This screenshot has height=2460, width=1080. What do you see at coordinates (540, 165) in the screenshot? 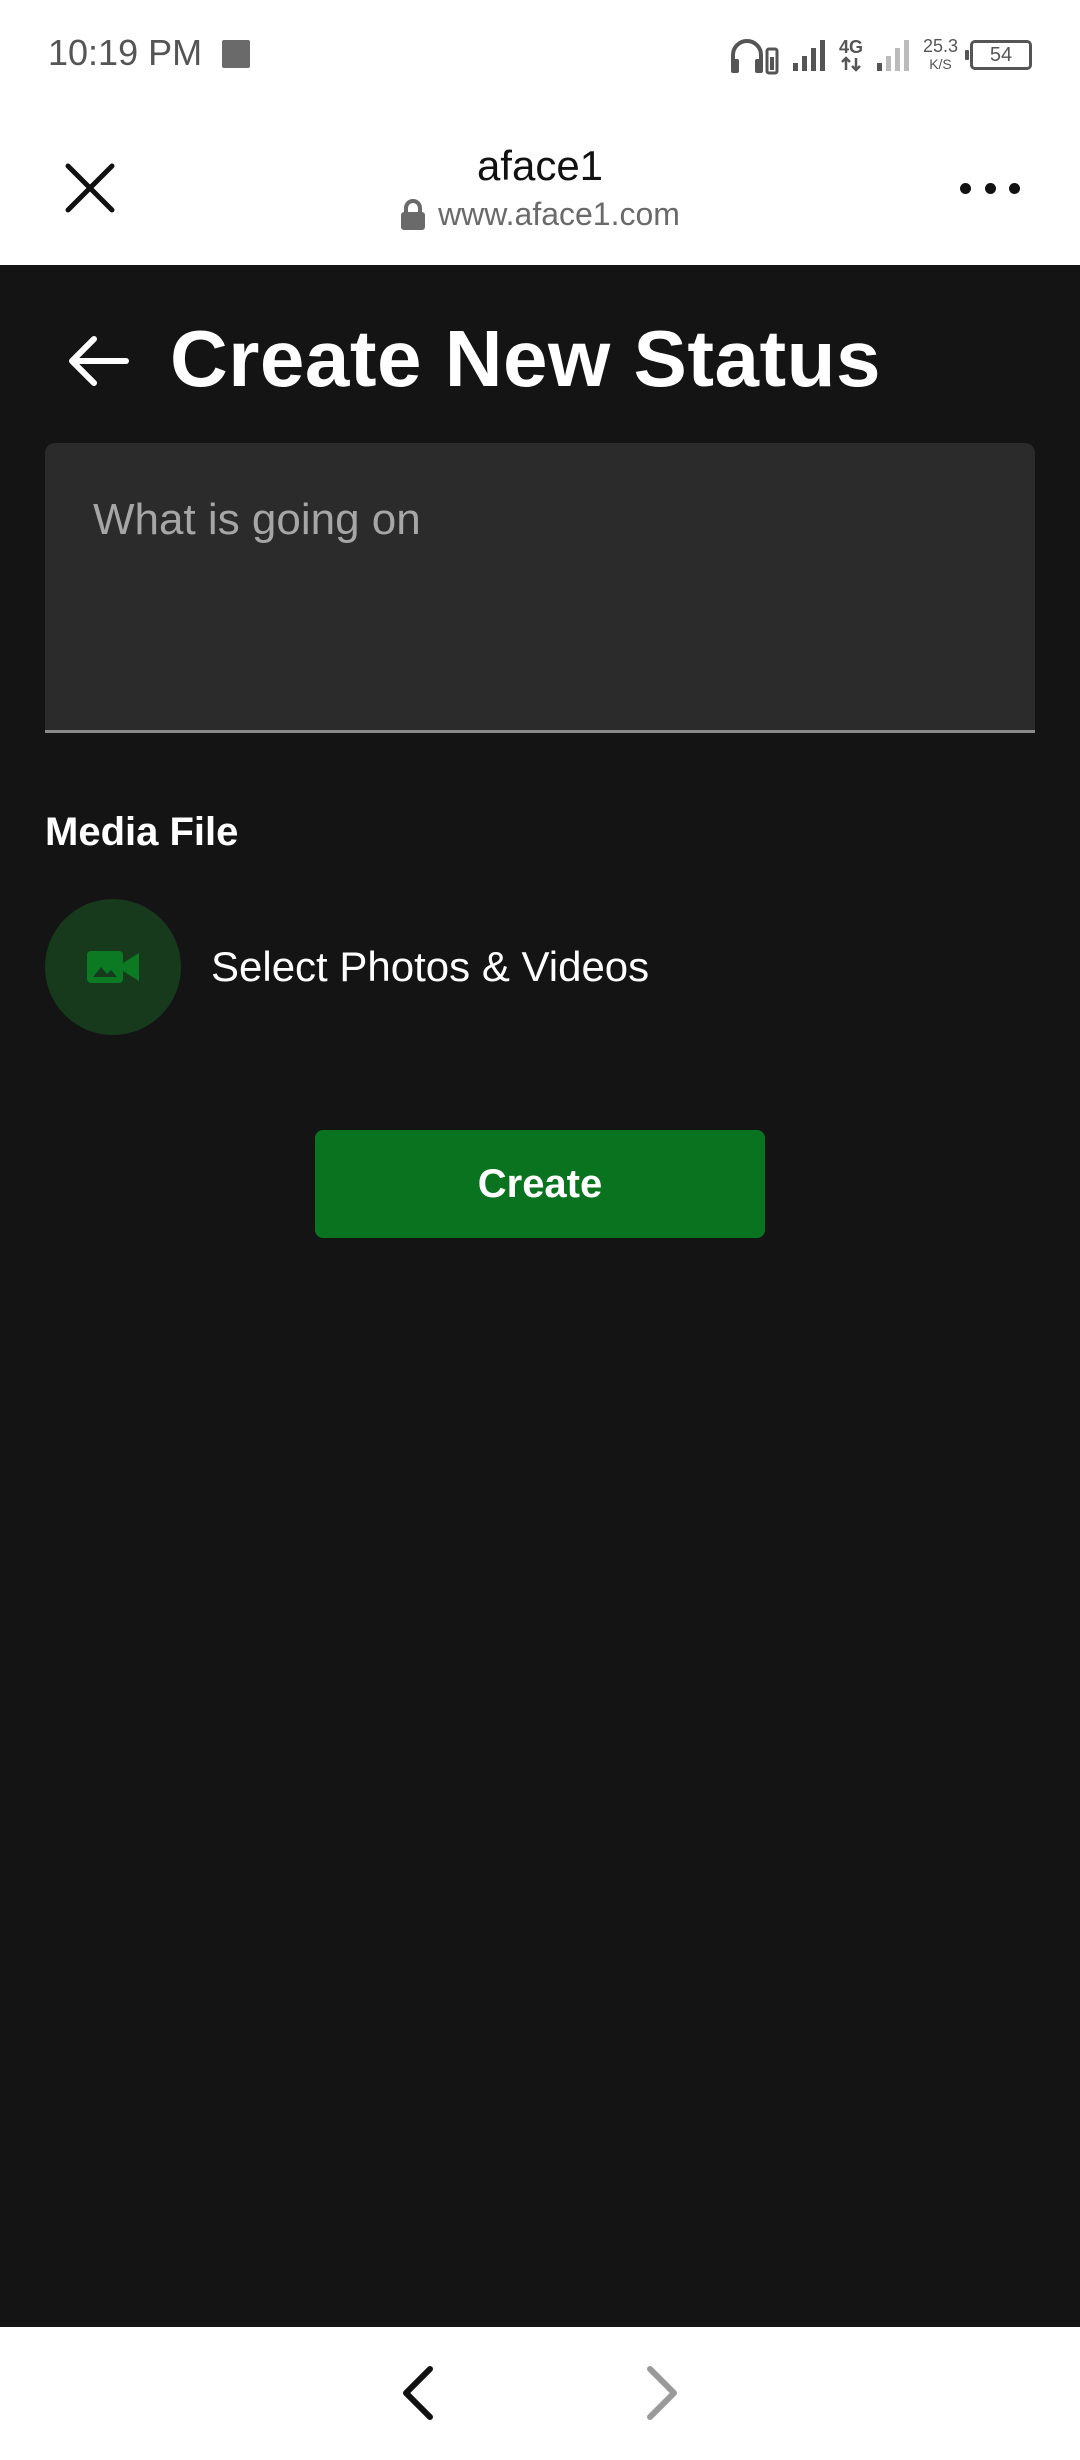
I see `site-title: aface1` at bounding box center [540, 165].